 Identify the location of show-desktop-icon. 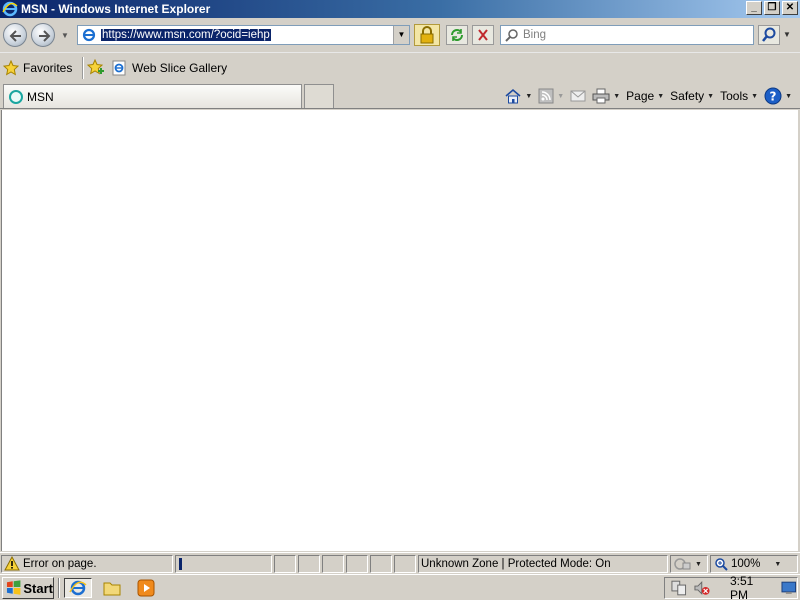
(789, 588).